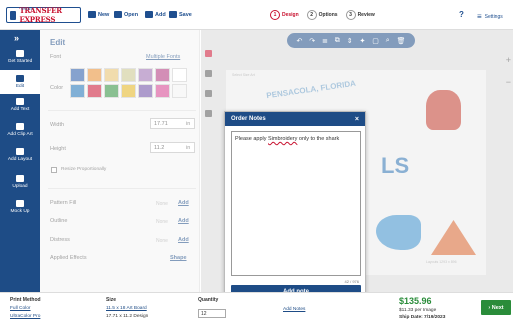 Image resolution: width=513 pixels, height=322 pixels. I want to click on nav-item-edit: Edit, so click(20, 82).